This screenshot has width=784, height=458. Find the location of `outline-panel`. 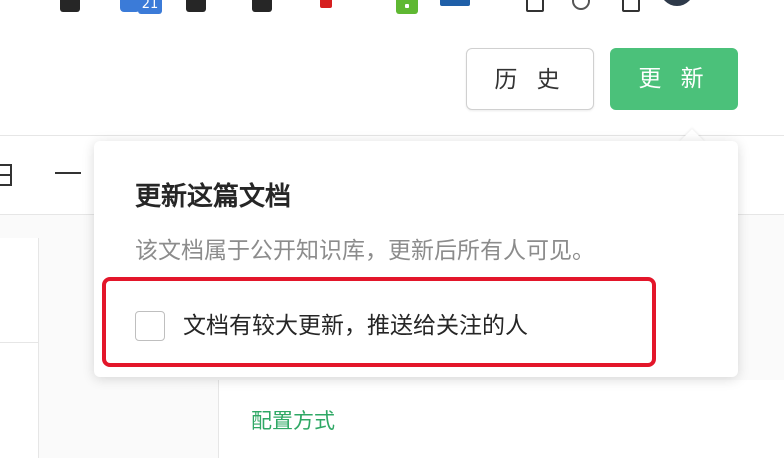

outline-panel is located at coordinates (19, 348).